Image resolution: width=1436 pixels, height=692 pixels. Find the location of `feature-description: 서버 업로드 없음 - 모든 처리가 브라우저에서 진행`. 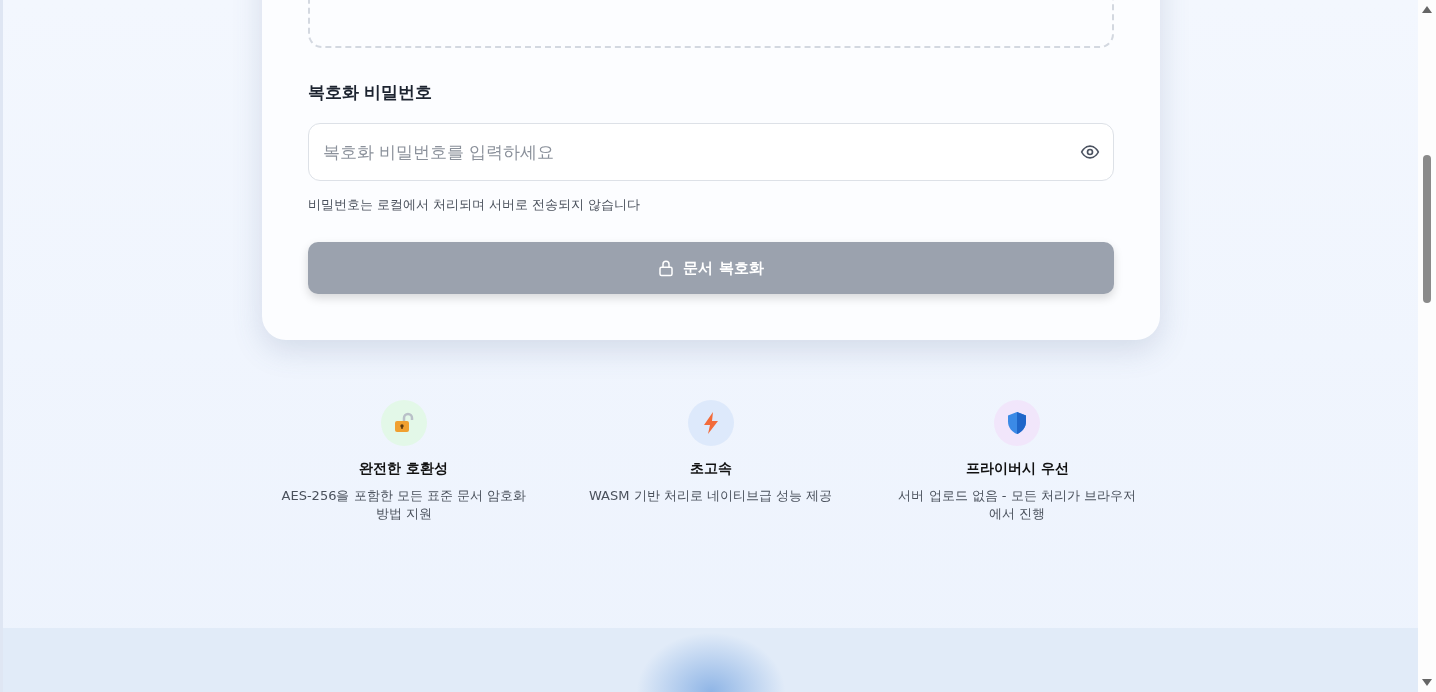

feature-description: 서버 업로드 없음 - 모든 처리가 브라우저에서 진행 is located at coordinates (1017, 505).